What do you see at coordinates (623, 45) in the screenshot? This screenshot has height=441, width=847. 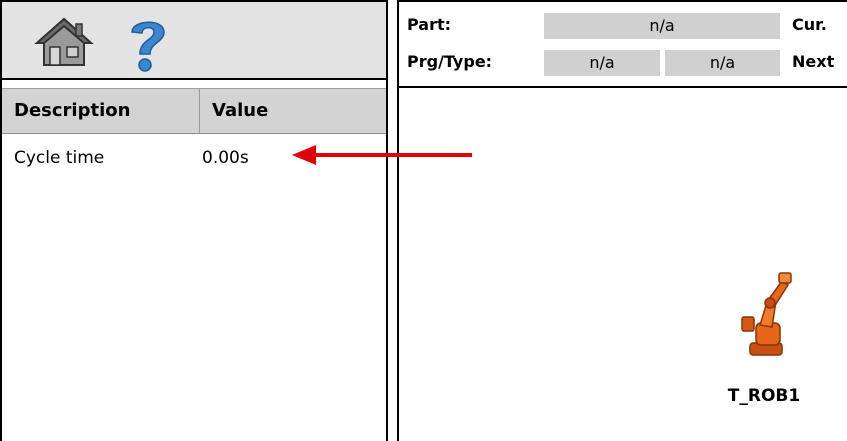 I see `program-info: Part: n/a Cur. Prg/Type: n/a n/a Next` at bounding box center [623, 45].